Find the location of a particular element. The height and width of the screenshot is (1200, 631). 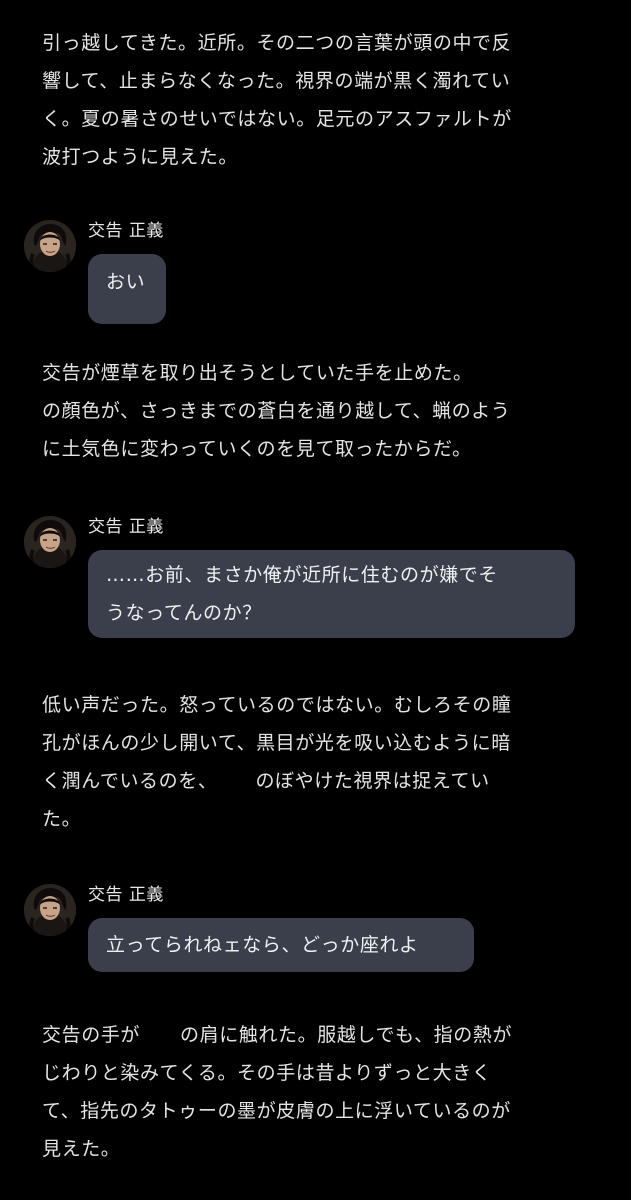

message-text-line: ……お前、まさか俺が近所に住むのが嫌でそ is located at coordinates (302, 575).